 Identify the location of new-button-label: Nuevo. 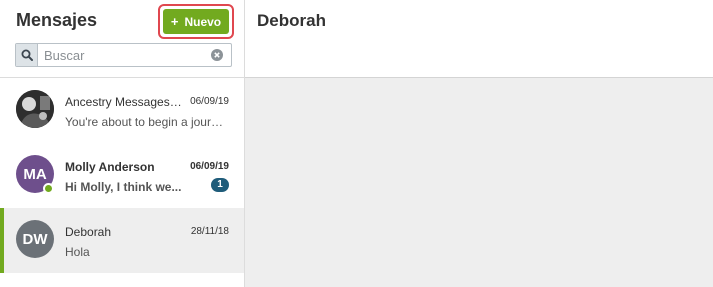
(203, 21).